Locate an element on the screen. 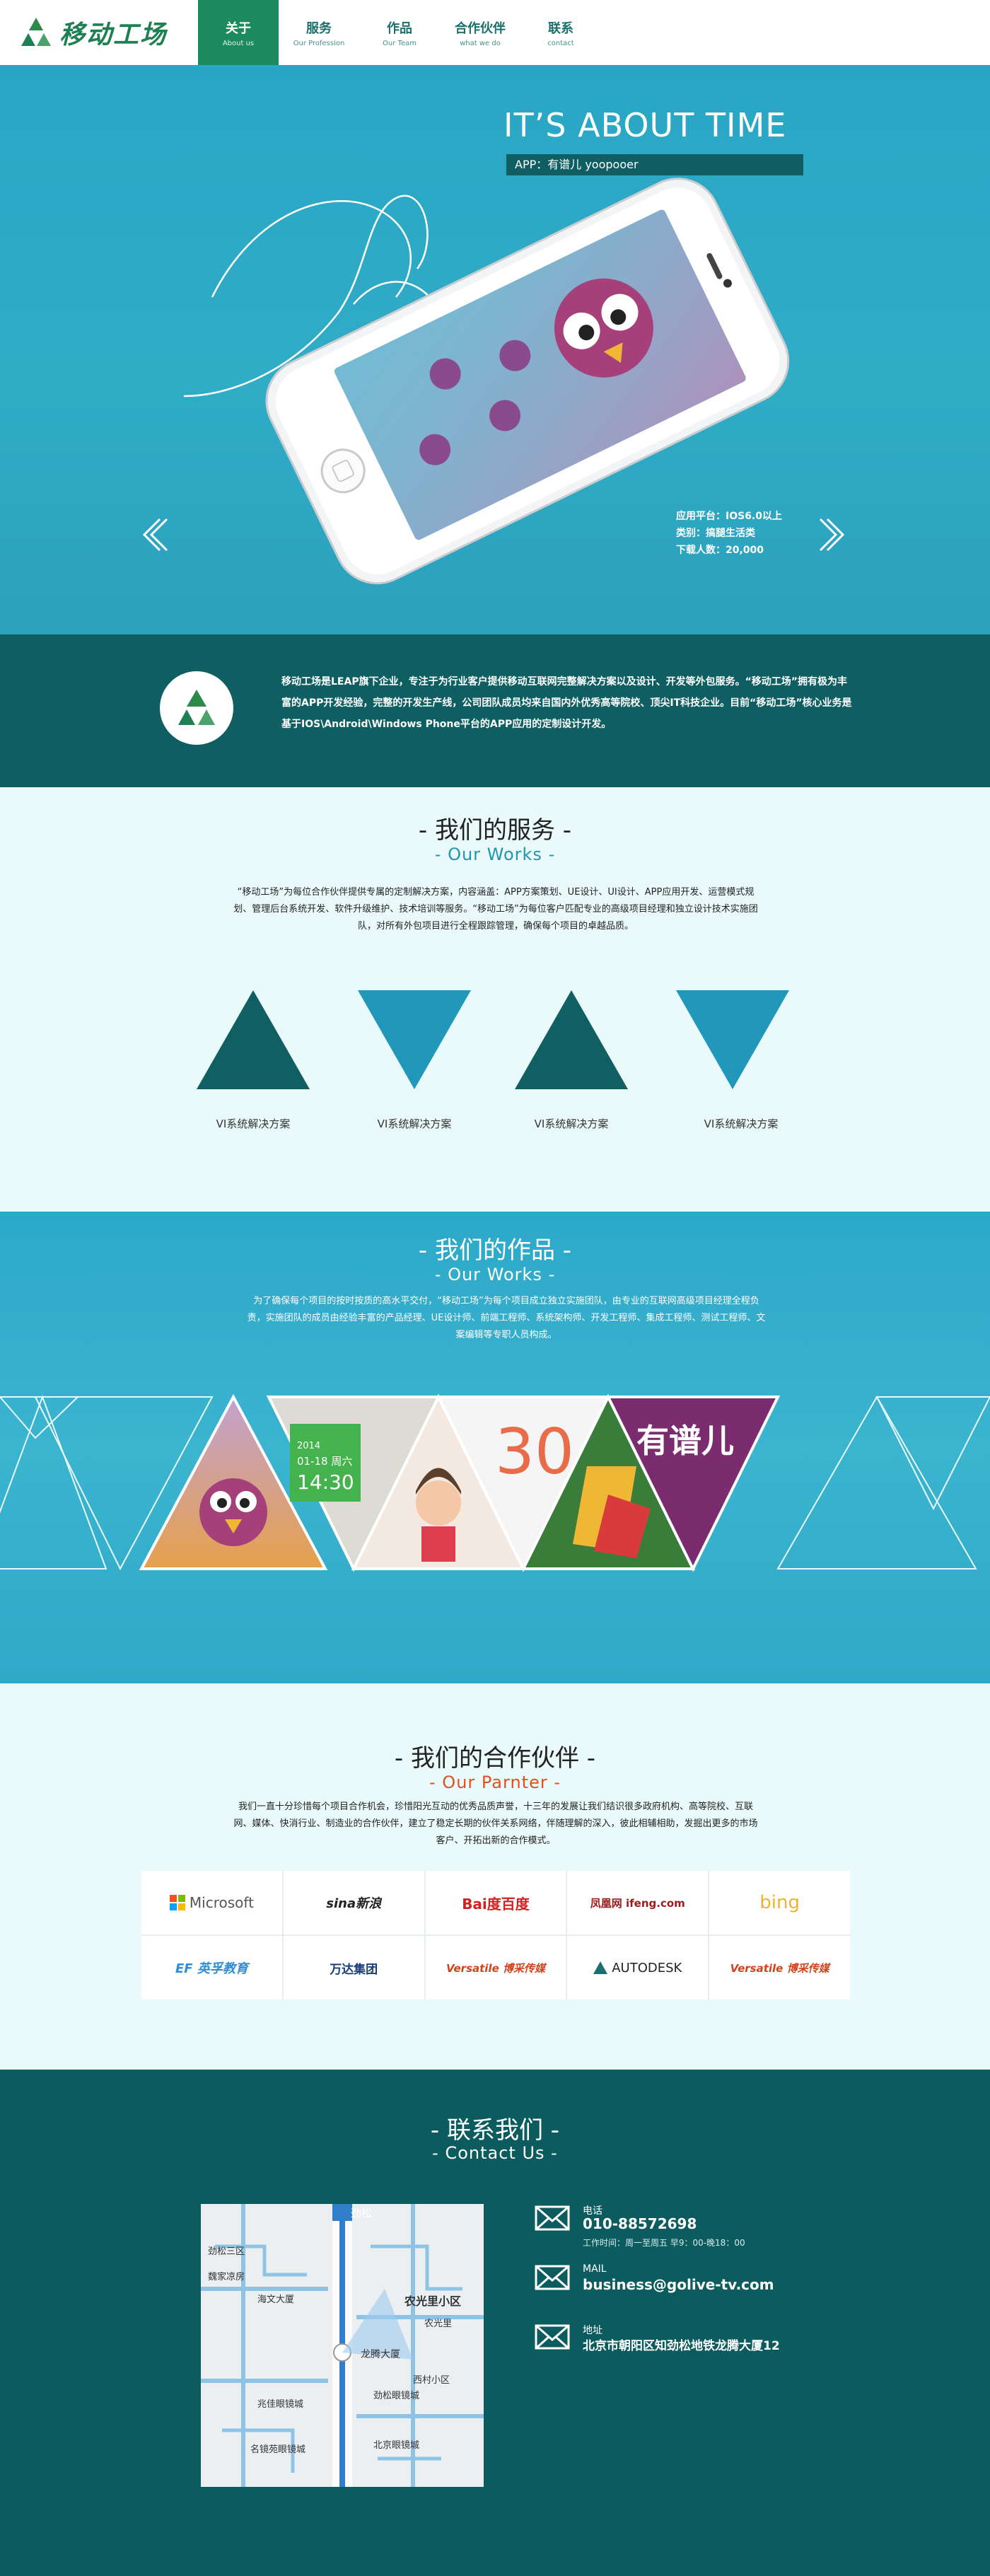 Image resolution: width=990 pixels, height=2576 pixels. spec-platform: 应用平台：IOS6.0以上 is located at coordinates (729, 516).